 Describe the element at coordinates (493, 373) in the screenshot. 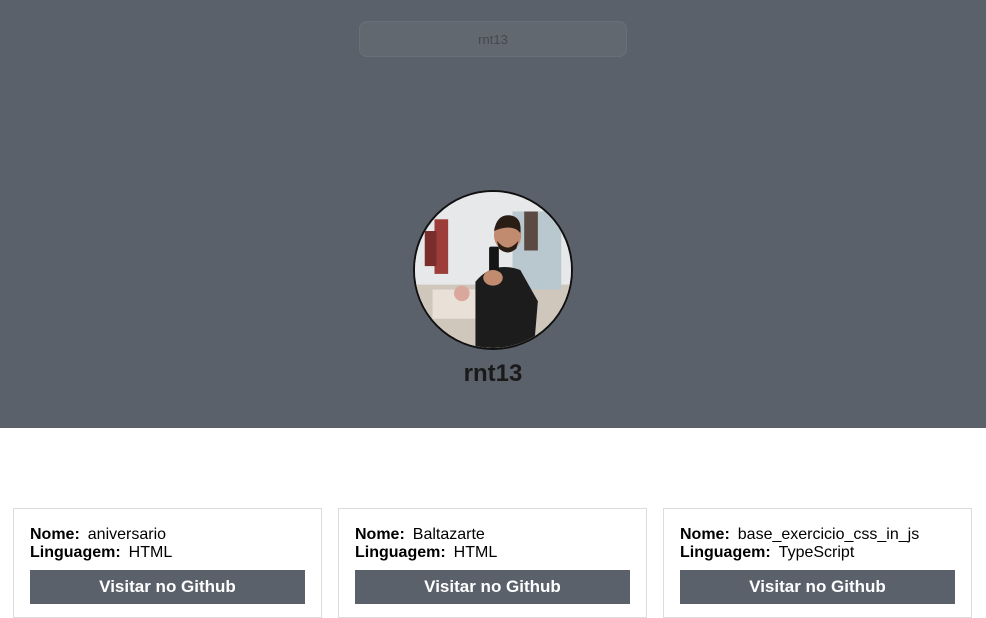

I see `profile-username: rnt13` at that location.